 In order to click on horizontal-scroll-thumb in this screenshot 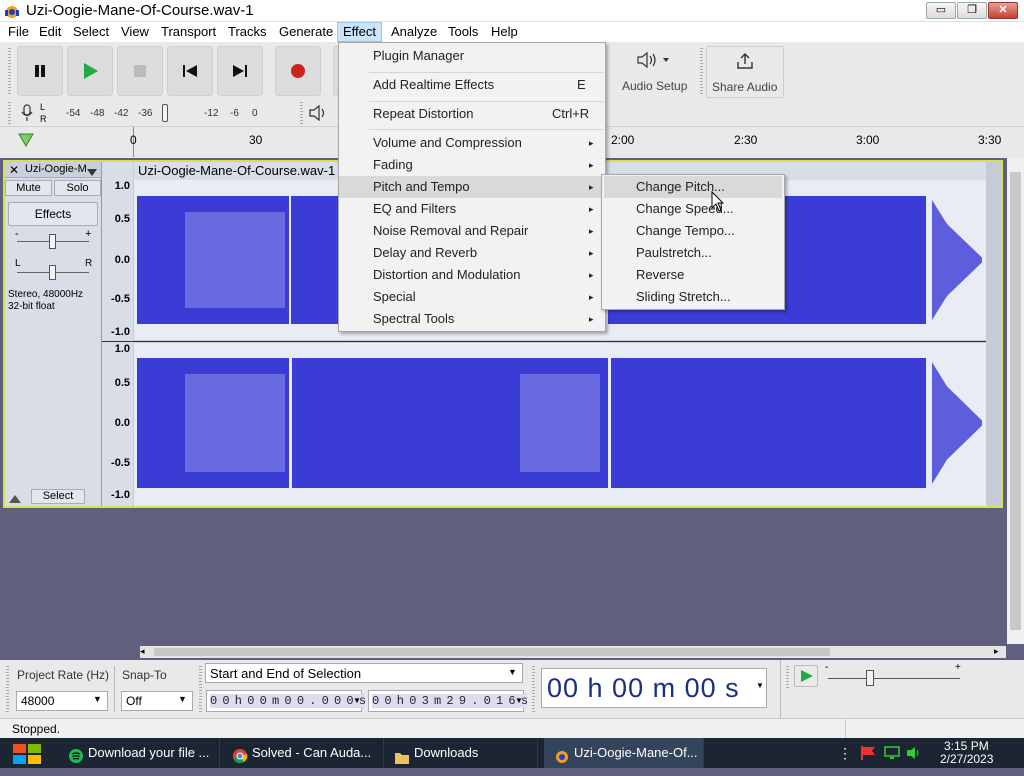, I will do `click(492, 652)`.